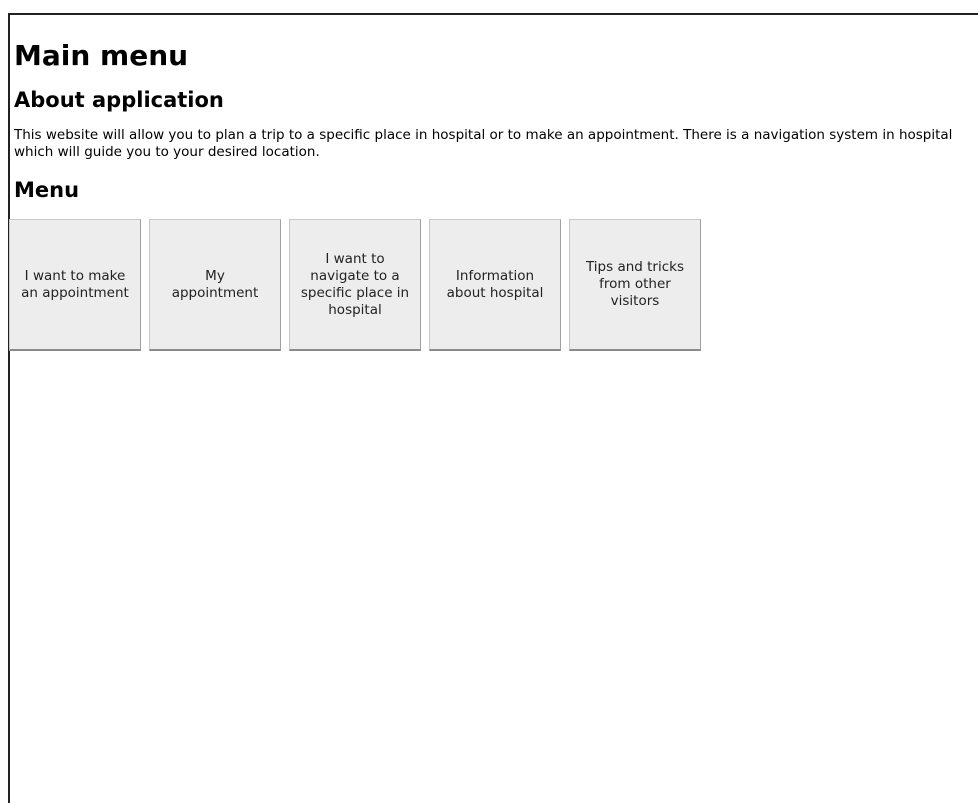 The height and width of the screenshot is (803, 978). What do you see at coordinates (119, 100) in the screenshot?
I see `about-heading: About application` at bounding box center [119, 100].